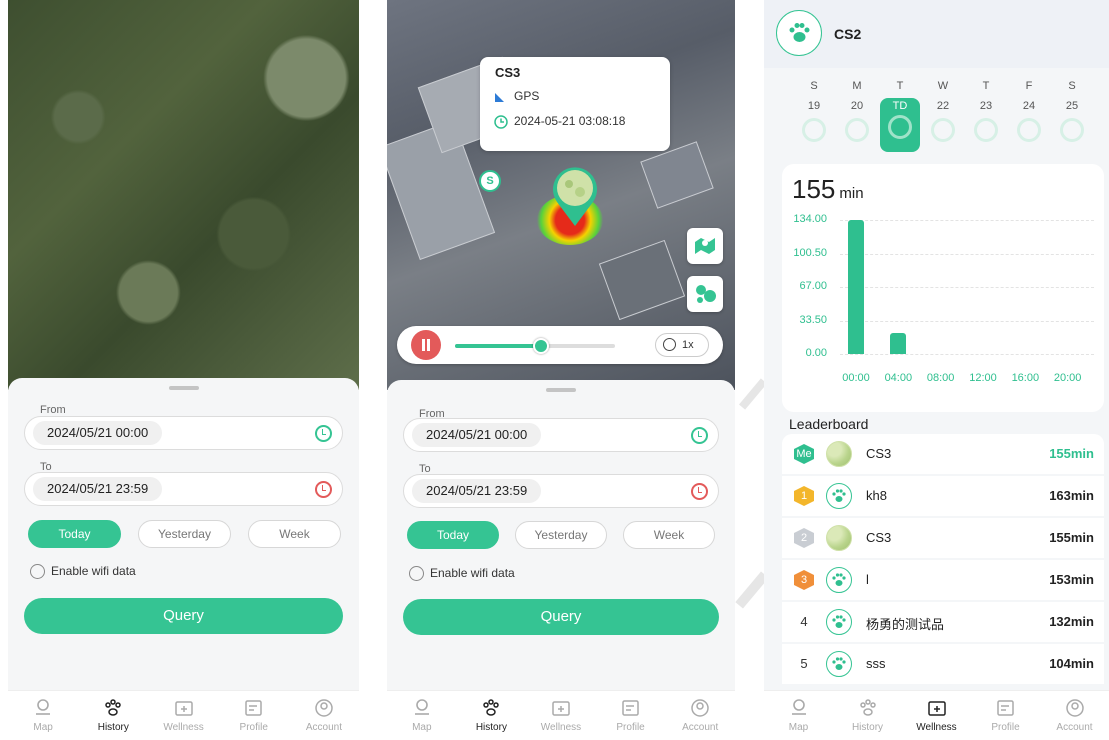 The height and width of the screenshot is (740, 1109). Describe the element at coordinates (1072, 86) in the screenshot. I see `day-weekday: S` at that location.